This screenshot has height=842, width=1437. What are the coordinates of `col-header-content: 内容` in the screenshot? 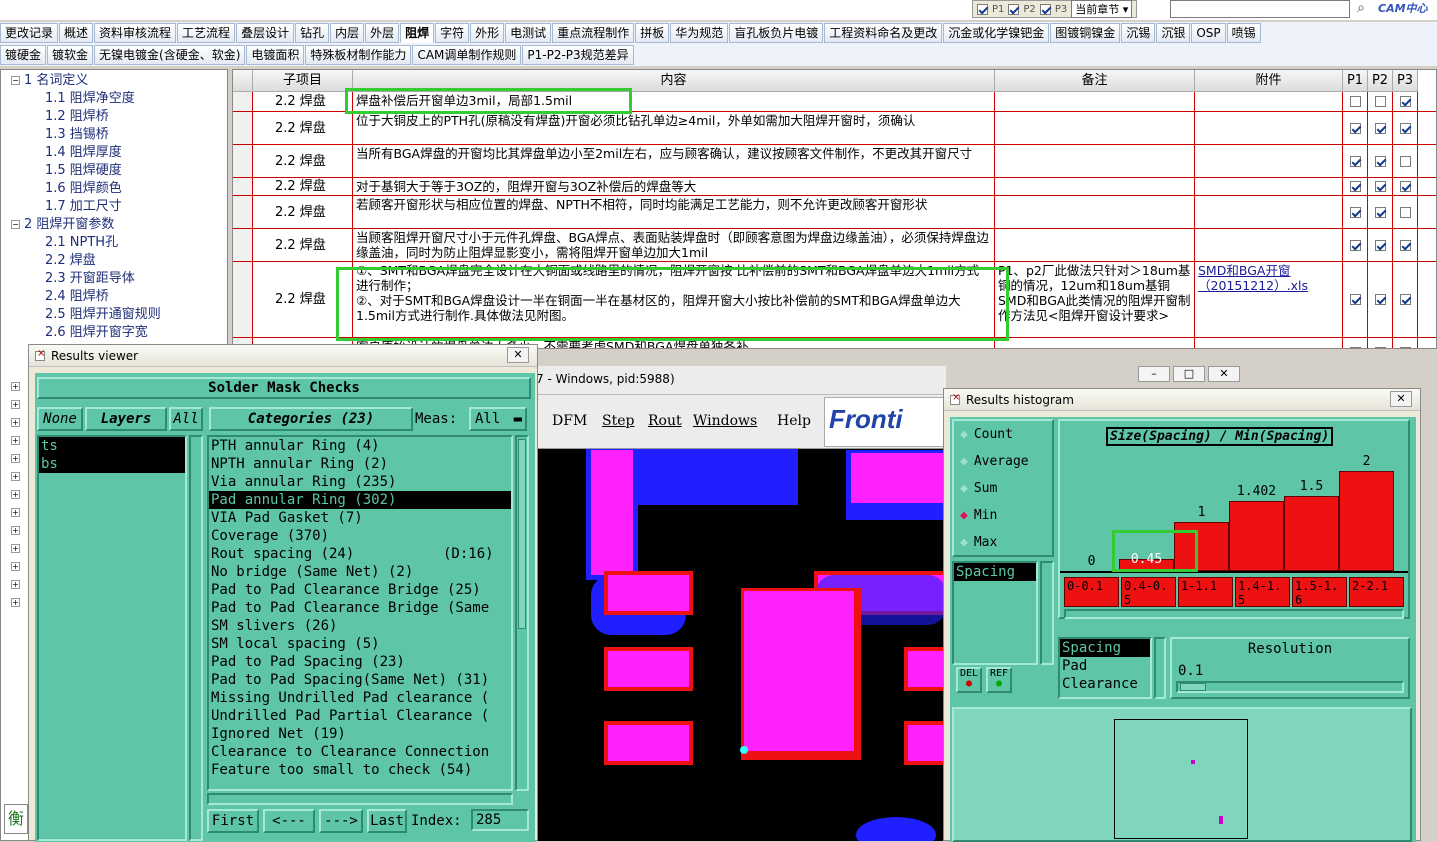 It's located at (674, 81).